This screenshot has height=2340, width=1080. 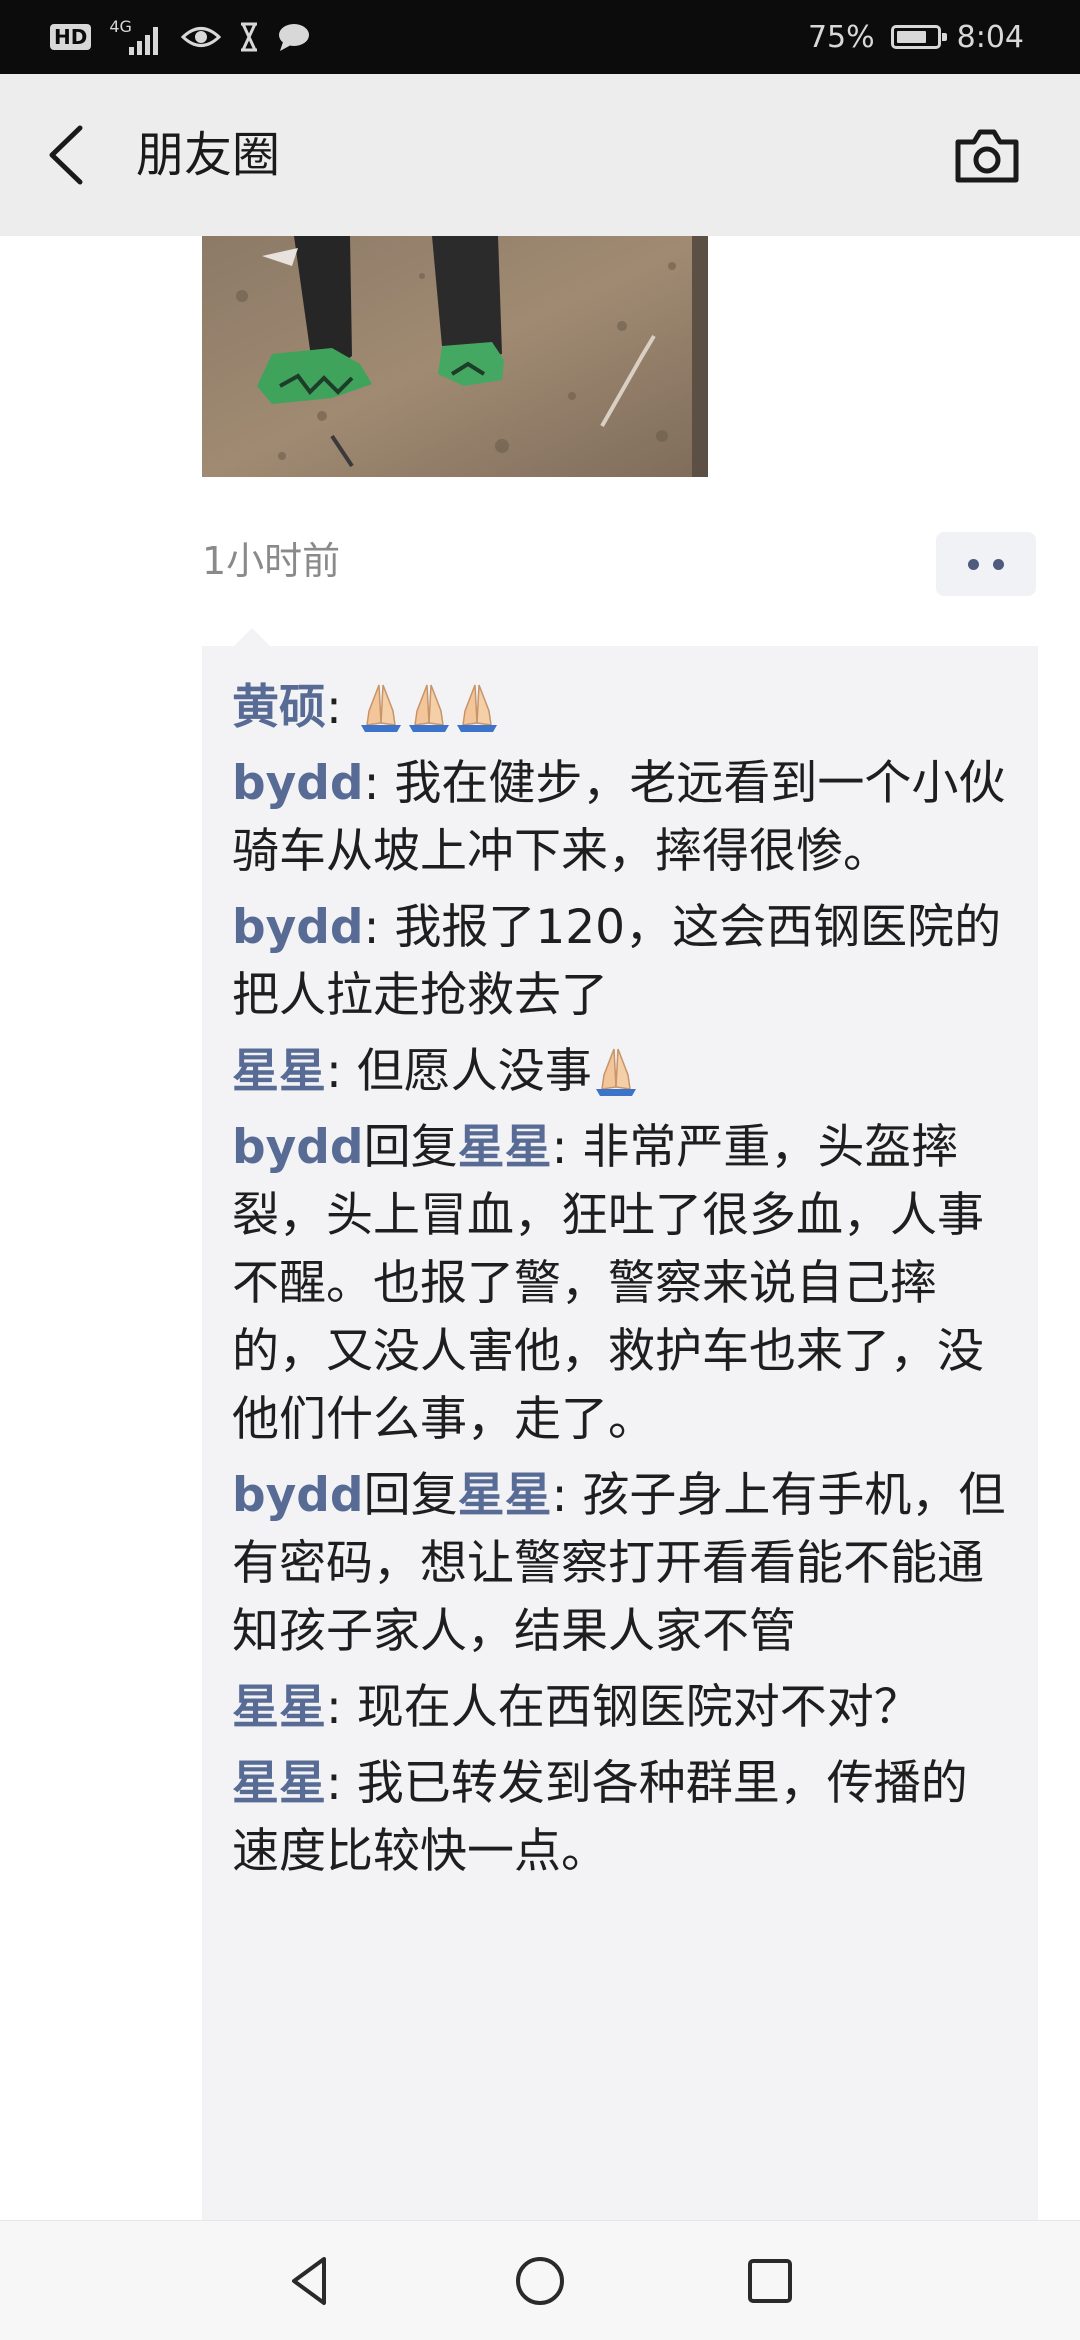 What do you see at coordinates (208, 155) in the screenshot?
I see `page-title: 朋友圈` at bounding box center [208, 155].